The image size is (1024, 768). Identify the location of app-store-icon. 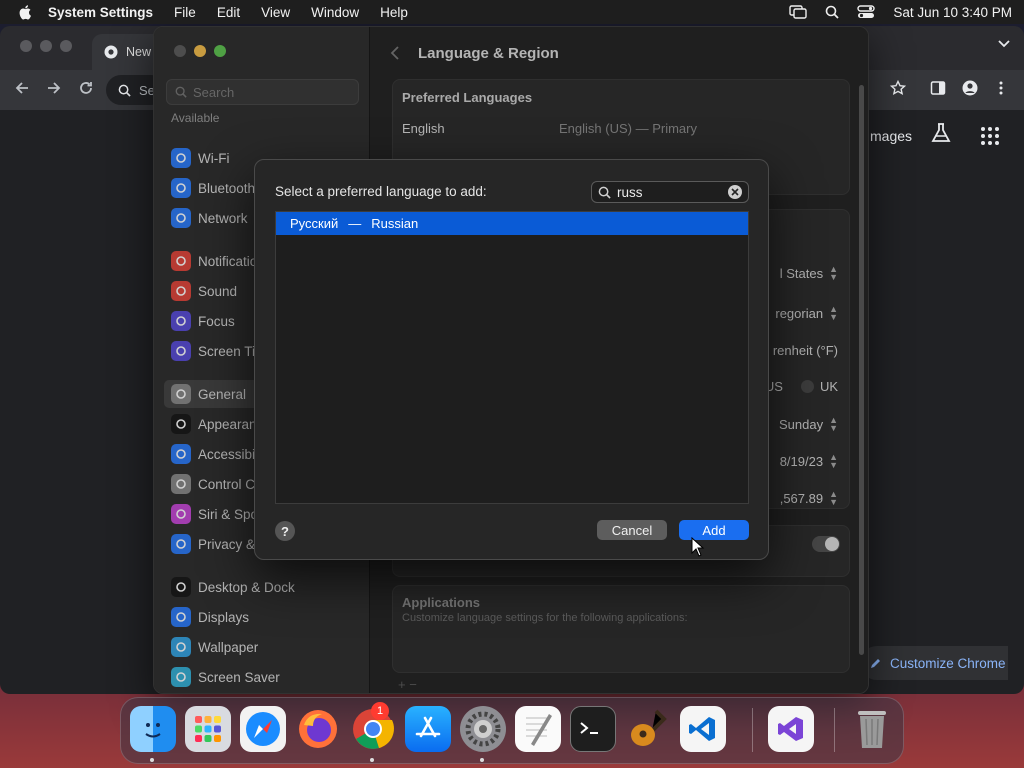
(428, 729).